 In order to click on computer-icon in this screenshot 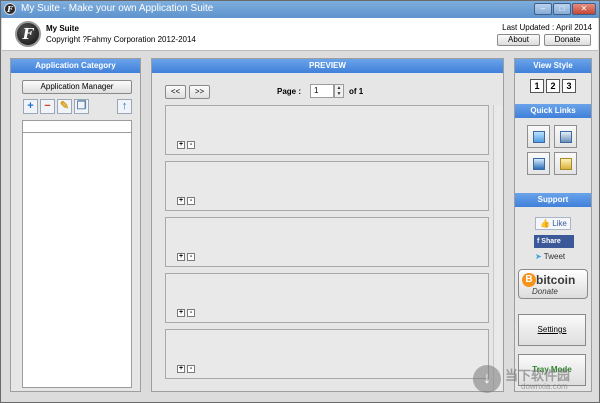, I will do `click(539, 137)`.